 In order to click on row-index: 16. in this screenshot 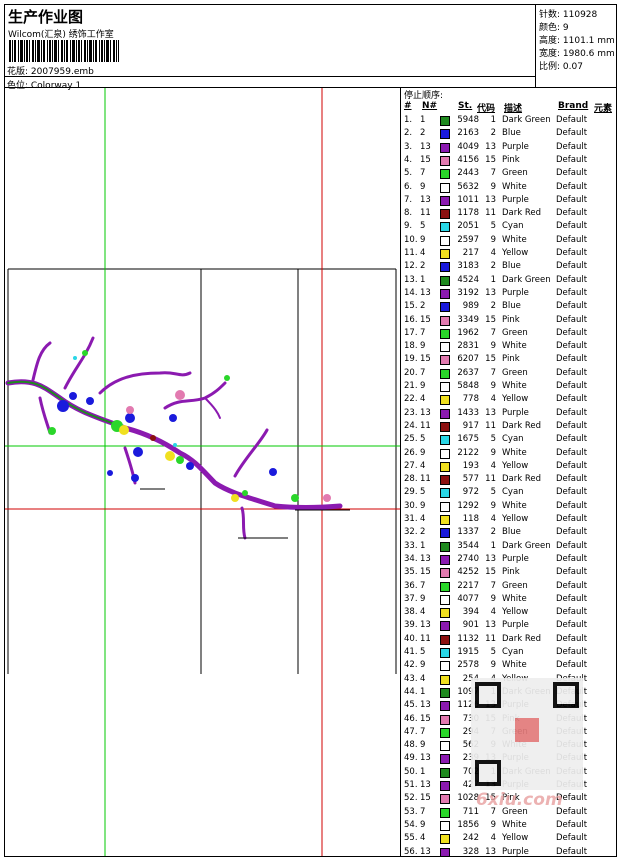, I will do `click(411, 319)`.